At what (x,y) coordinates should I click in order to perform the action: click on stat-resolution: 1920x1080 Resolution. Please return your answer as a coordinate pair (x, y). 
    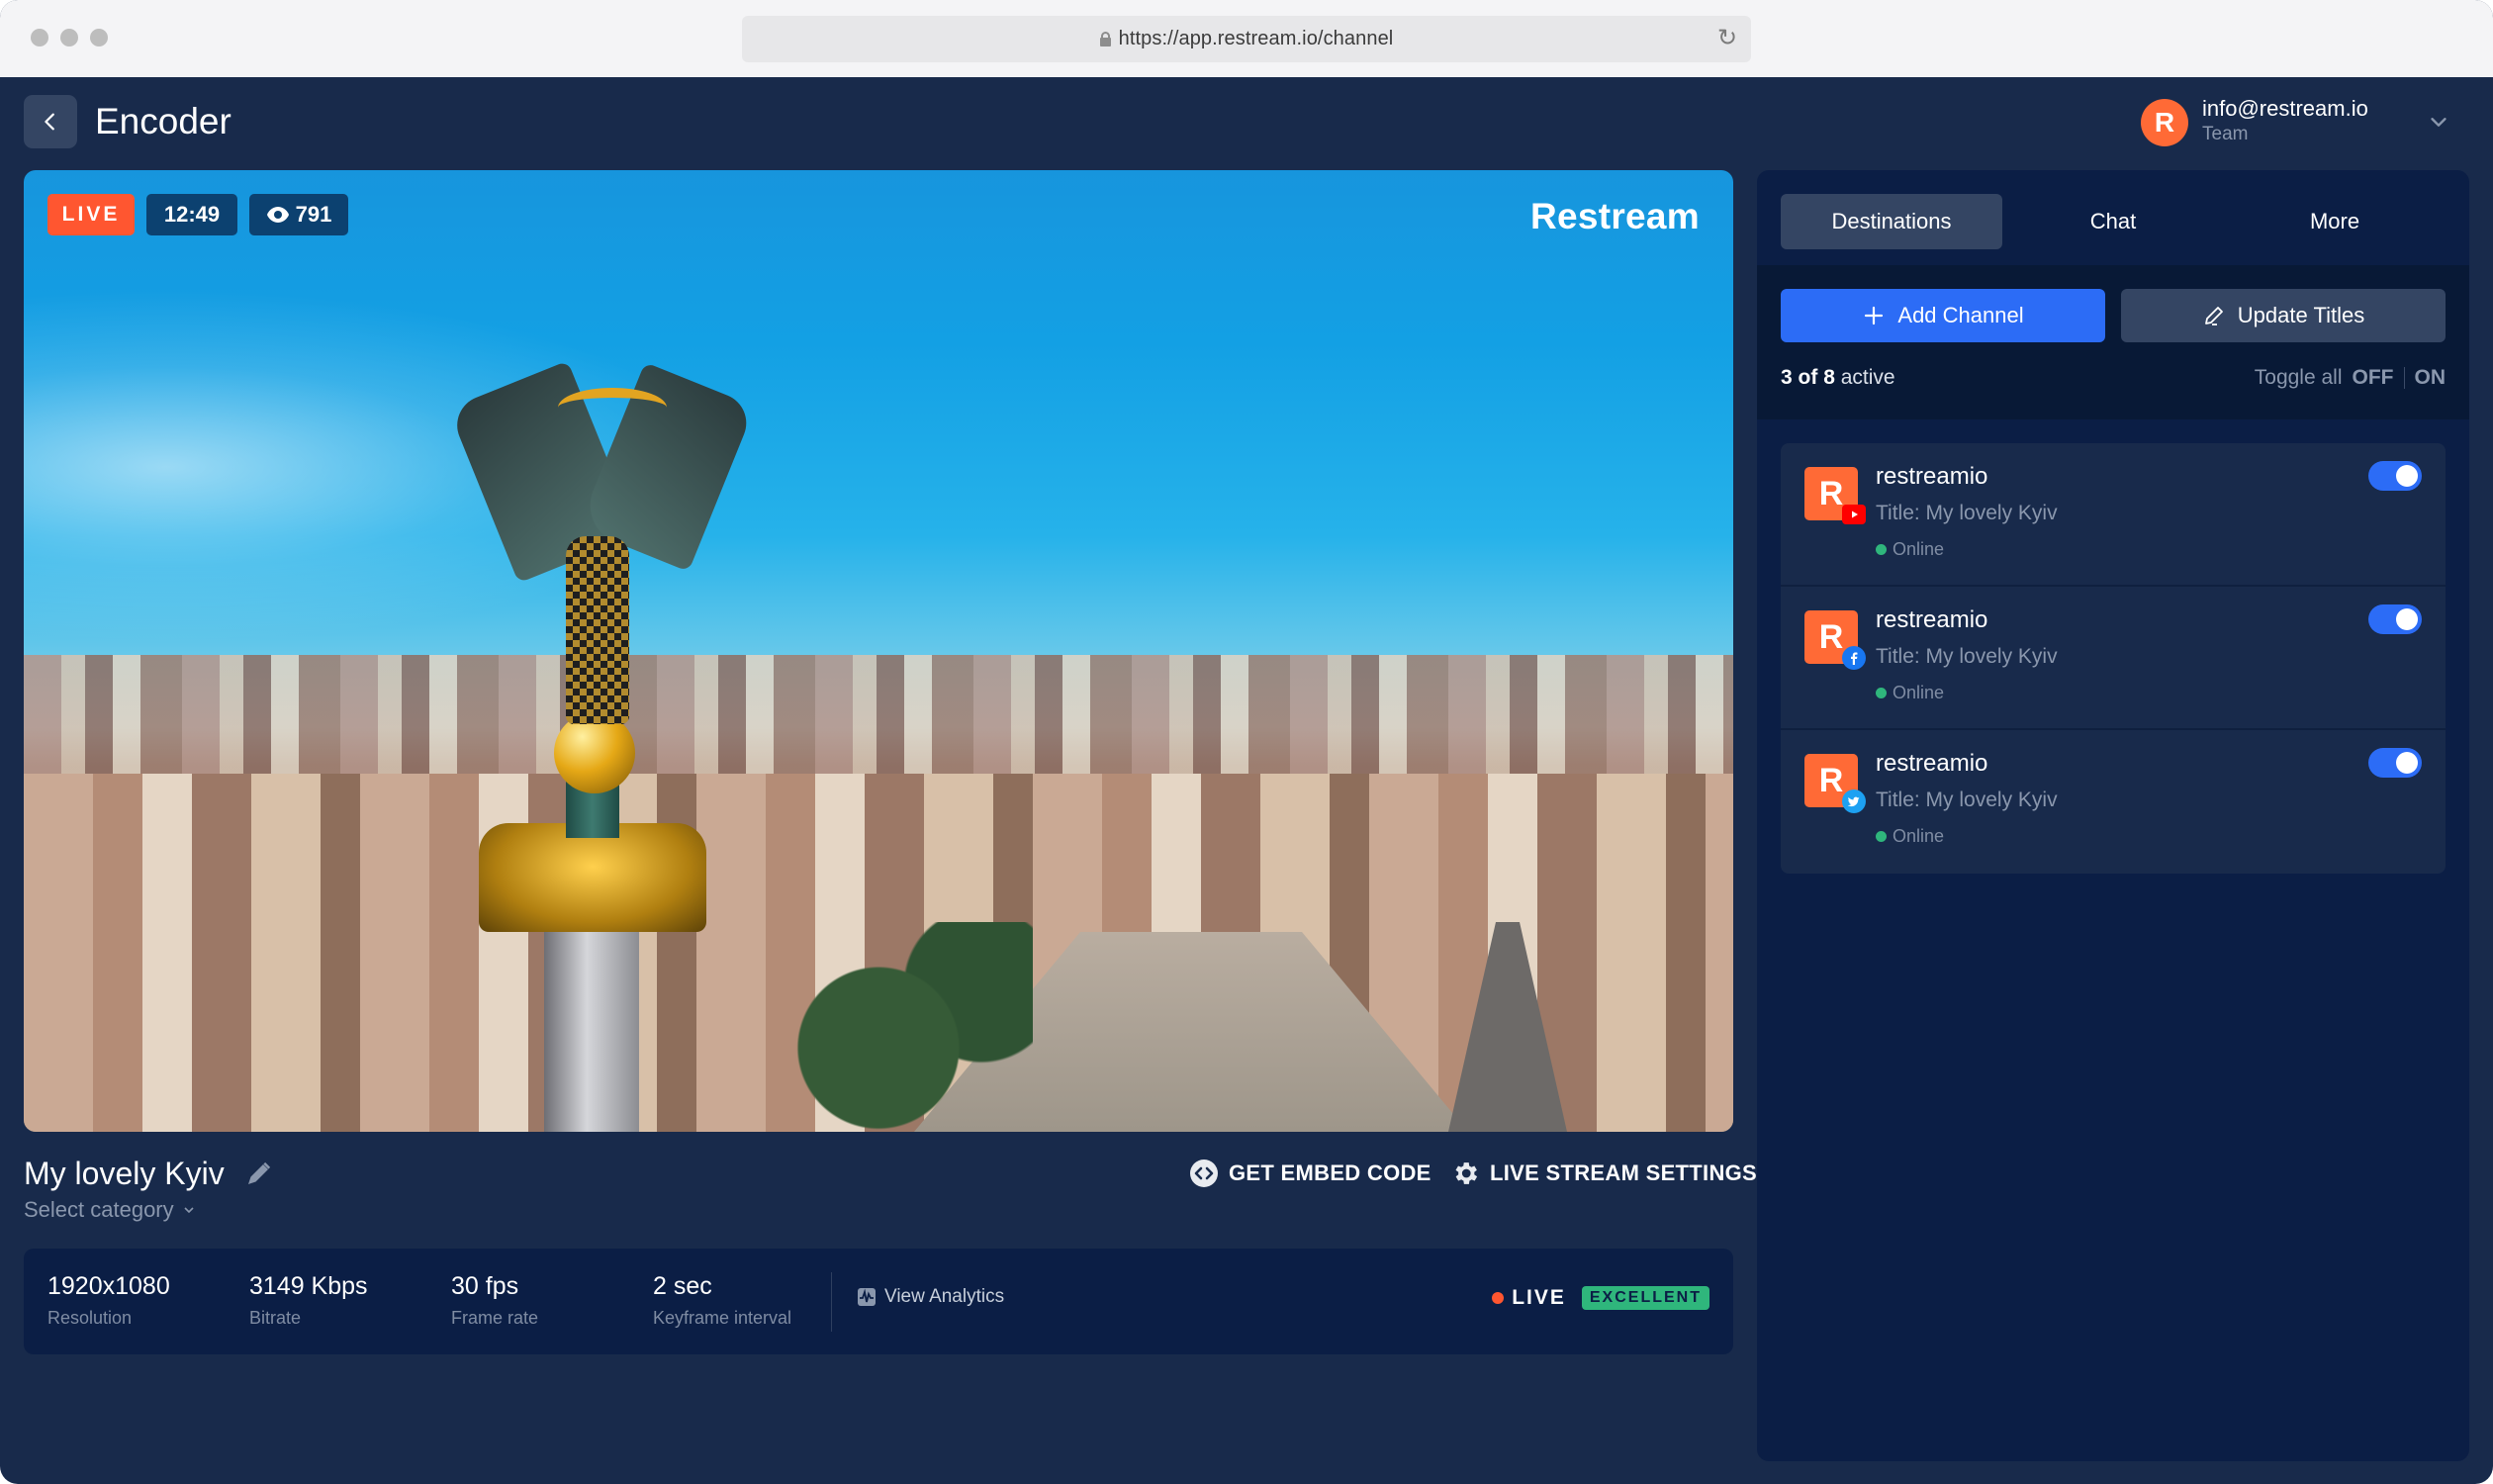
    Looking at the image, I should click on (108, 1301).